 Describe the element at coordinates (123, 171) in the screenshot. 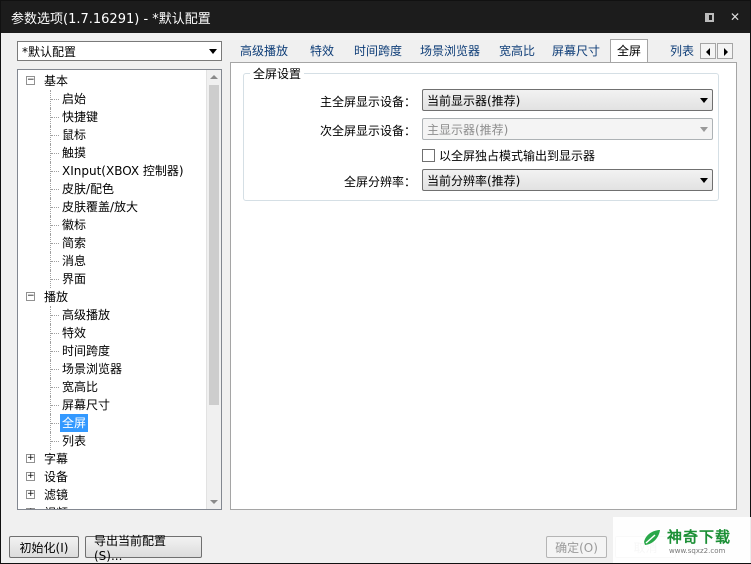

I see `tree-item-label: XInput(XBOX 控制器)` at that location.